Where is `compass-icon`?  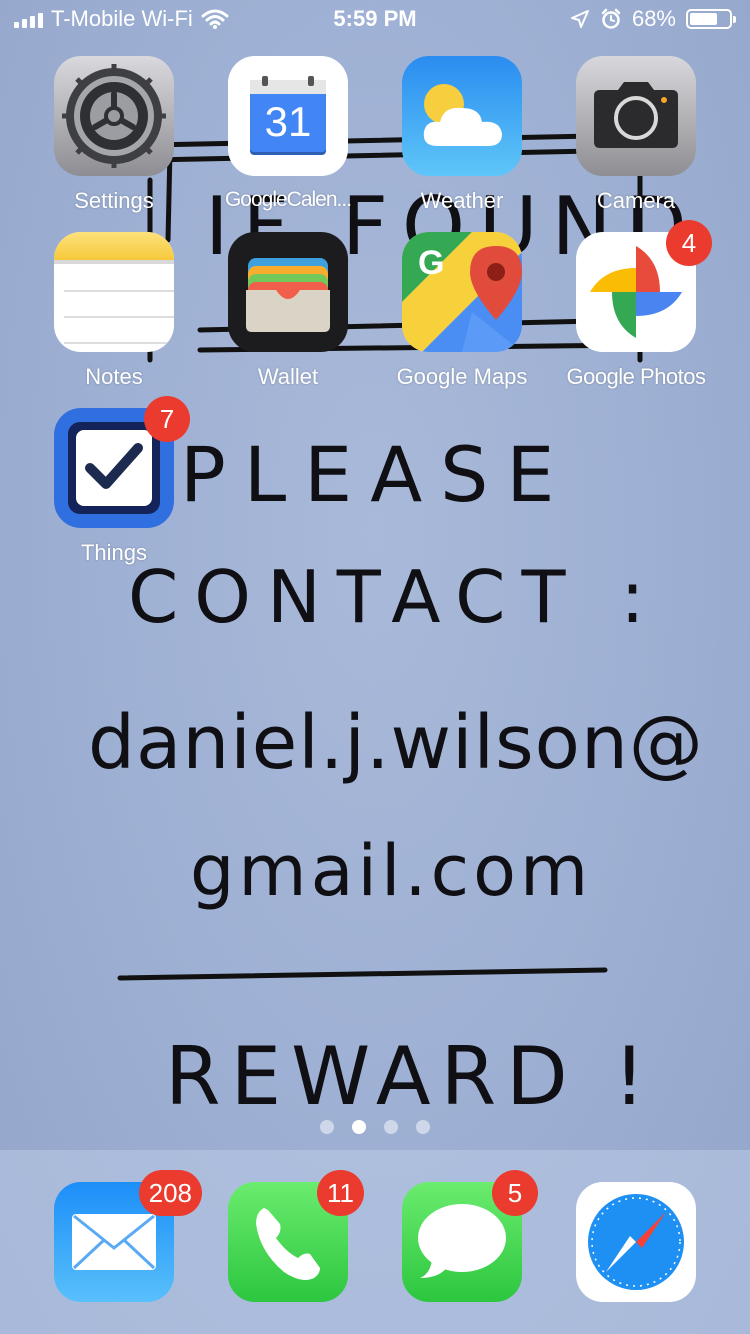
compass-icon is located at coordinates (636, 1242).